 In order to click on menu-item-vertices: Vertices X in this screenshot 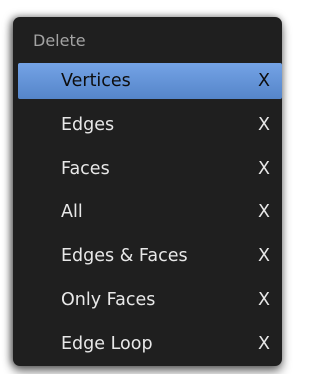, I will do `click(150, 81)`.